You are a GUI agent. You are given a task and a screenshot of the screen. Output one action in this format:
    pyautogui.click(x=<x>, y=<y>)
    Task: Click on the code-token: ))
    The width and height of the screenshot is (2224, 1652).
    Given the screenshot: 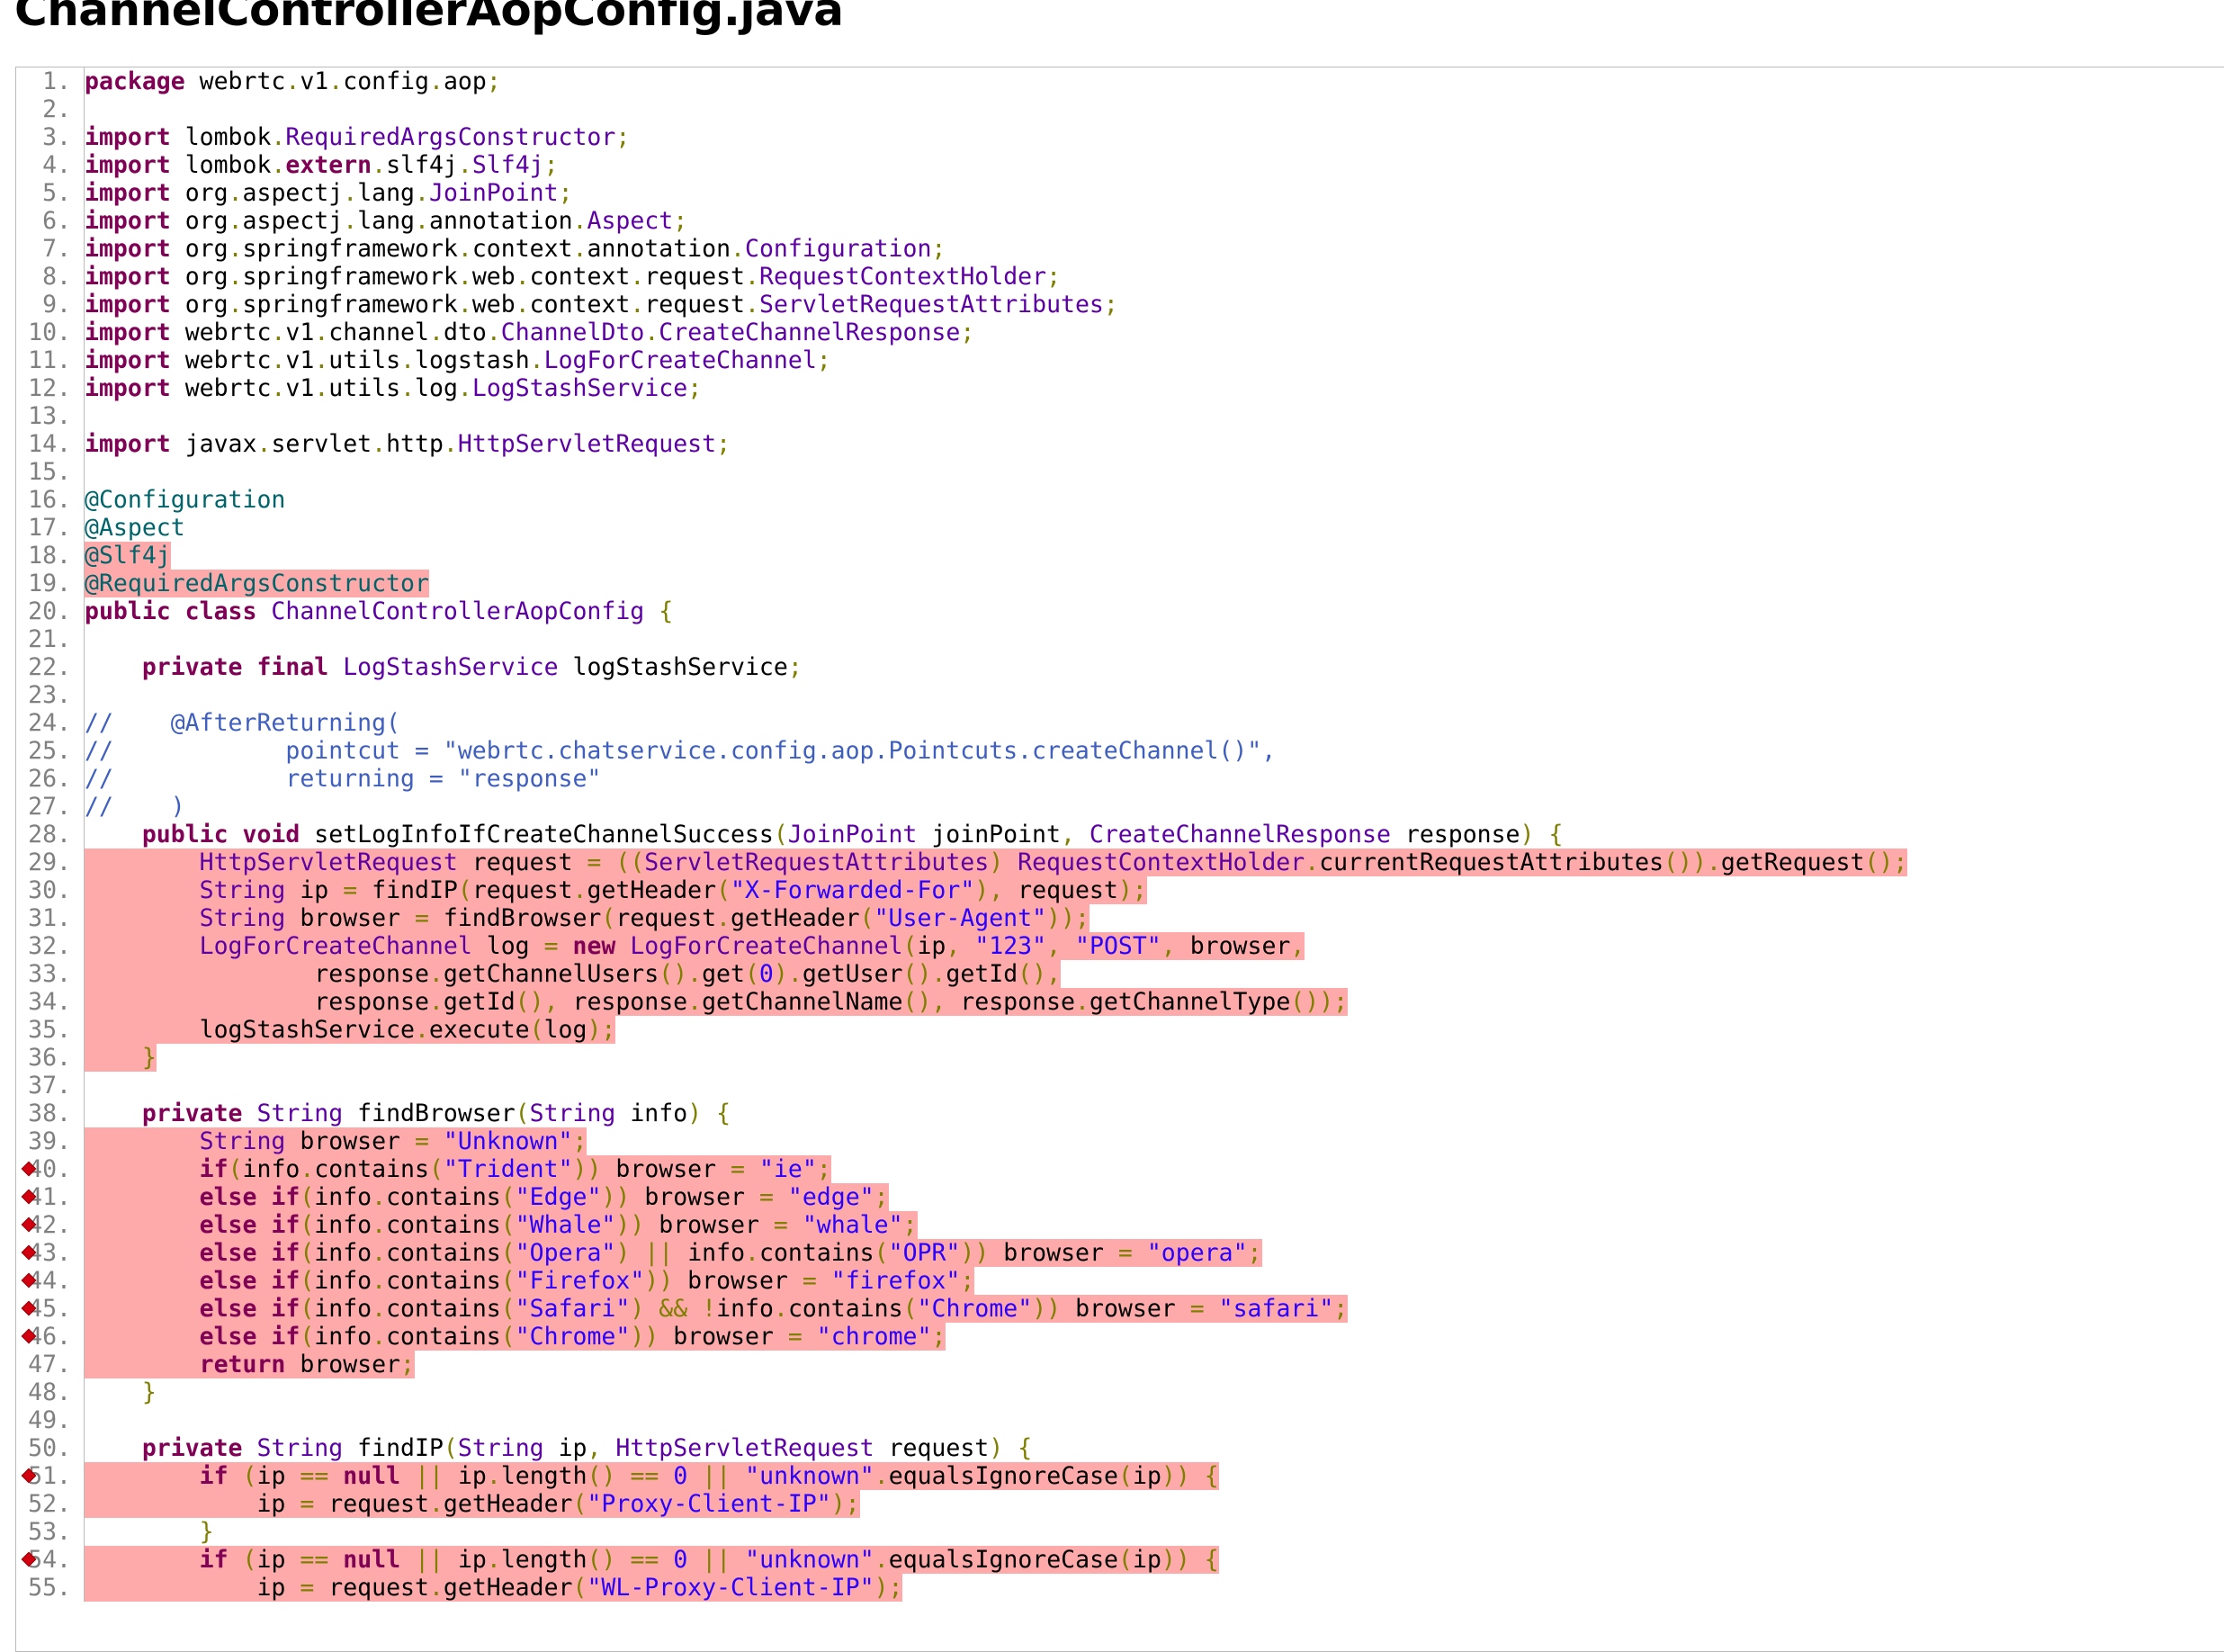 What is the action you would take?
    pyautogui.click(x=659, y=1281)
    